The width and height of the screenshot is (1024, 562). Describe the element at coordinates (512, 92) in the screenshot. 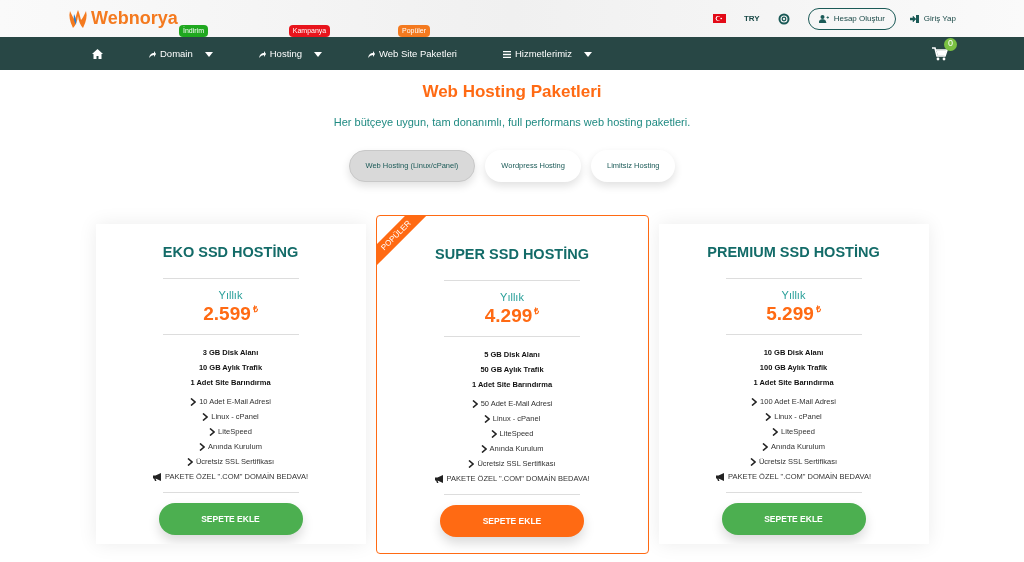

I see `page-title: Web Hosting Paketleri` at that location.